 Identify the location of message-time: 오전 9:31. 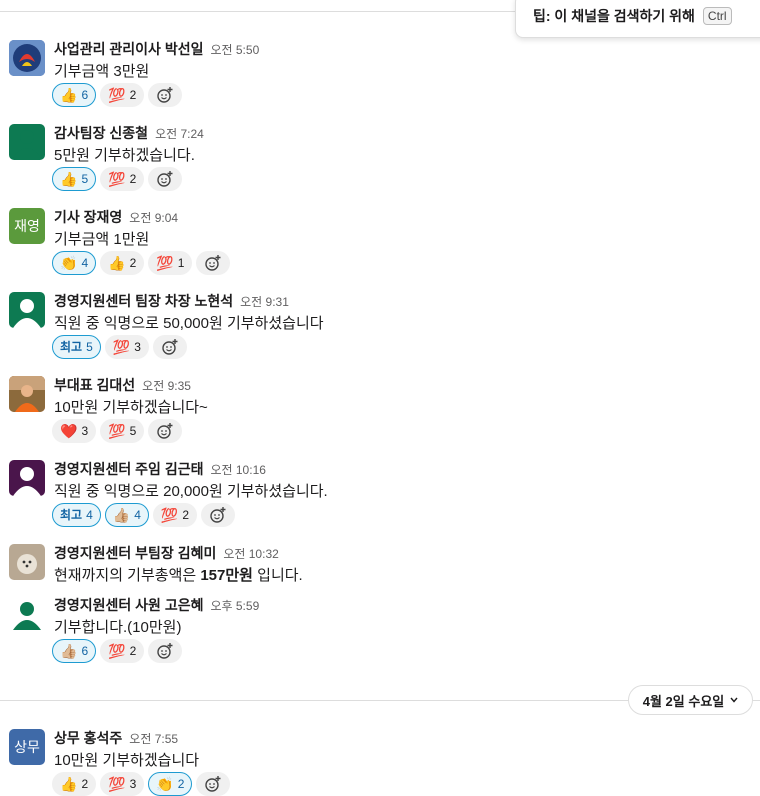
(264, 302).